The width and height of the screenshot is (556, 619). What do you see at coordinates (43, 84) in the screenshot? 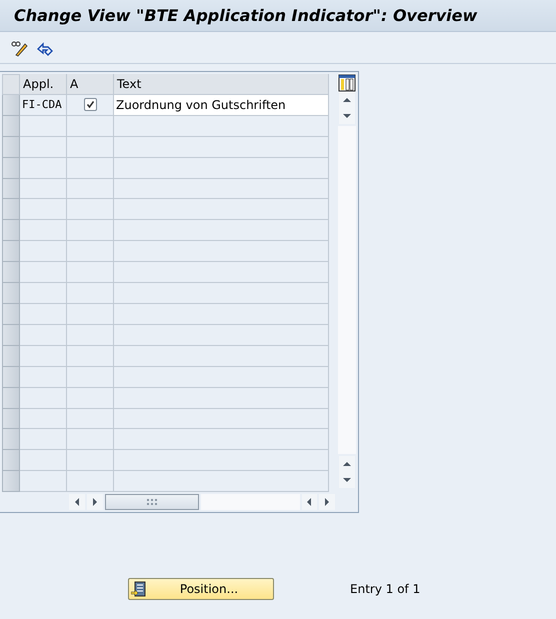
I see `column-header: Appl.` at bounding box center [43, 84].